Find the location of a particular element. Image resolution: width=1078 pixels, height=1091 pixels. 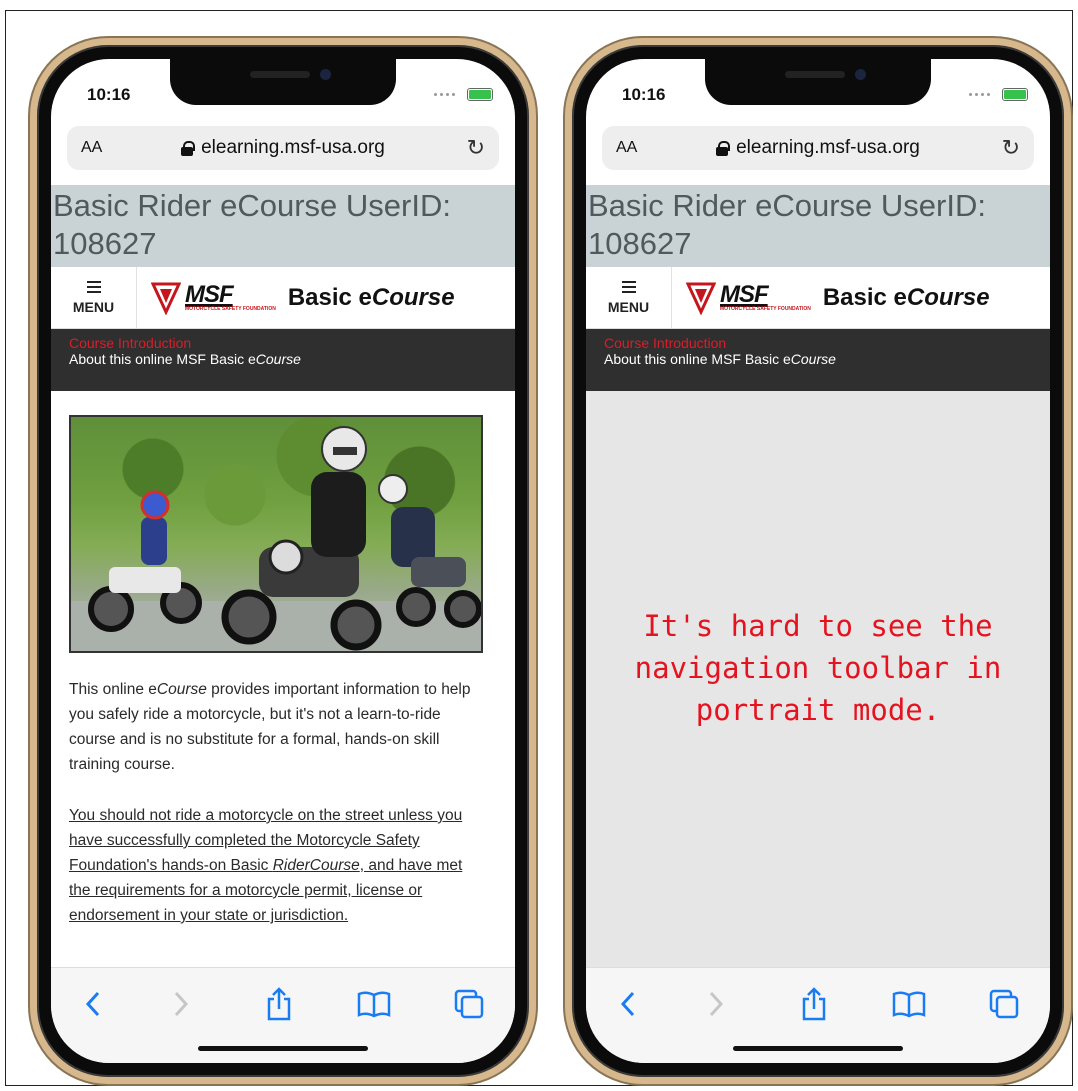

riders-illustration is located at coordinates (284, 538).